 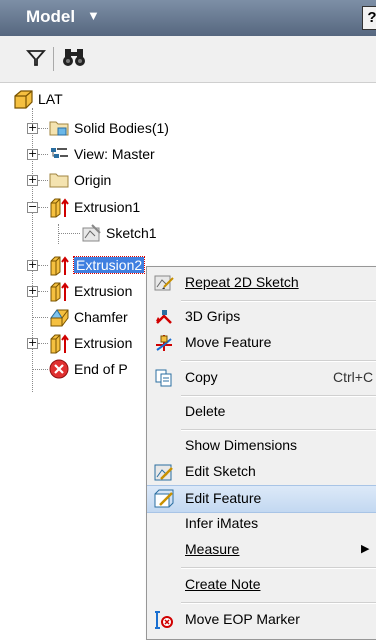 I want to click on dropdown-caret-icon: ▼, so click(x=93, y=15).